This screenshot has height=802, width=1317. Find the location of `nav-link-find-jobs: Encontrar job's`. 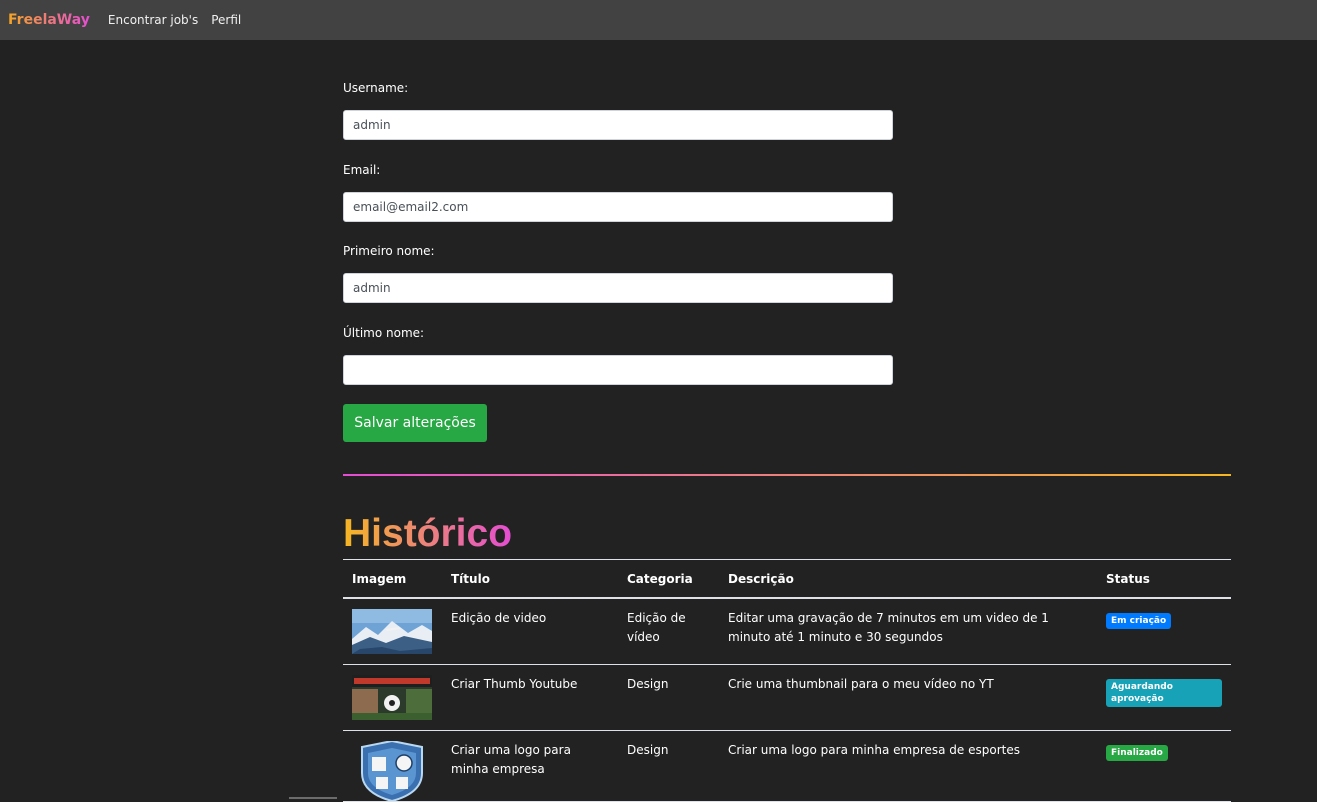

nav-link-find-jobs: Encontrar job's is located at coordinates (153, 20).